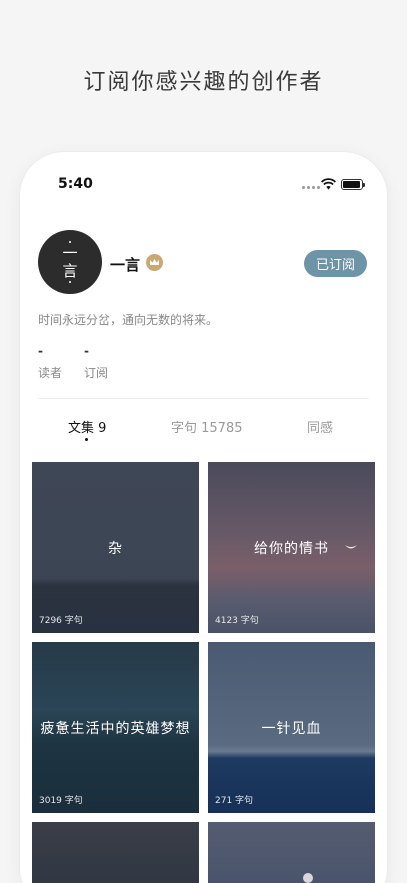  What do you see at coordinates (308, 878) in the screenshot?
I see `moon-icon` at bounding box center [308, 878].